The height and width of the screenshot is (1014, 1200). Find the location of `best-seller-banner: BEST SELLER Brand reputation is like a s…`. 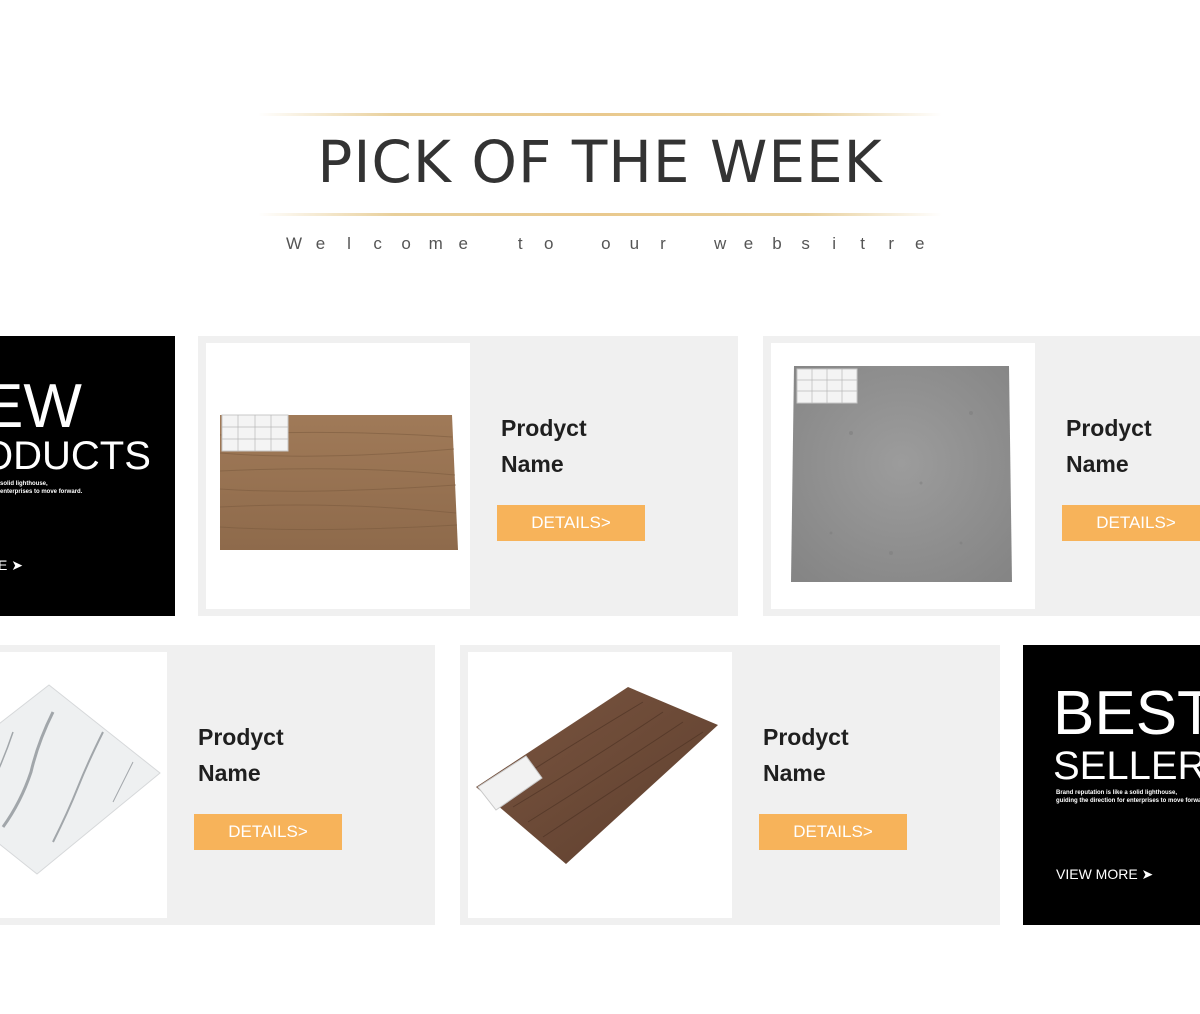

best-seller-banner: BEST SELLER Brand reputation is like a s… is located at coordinates (1111, 785).